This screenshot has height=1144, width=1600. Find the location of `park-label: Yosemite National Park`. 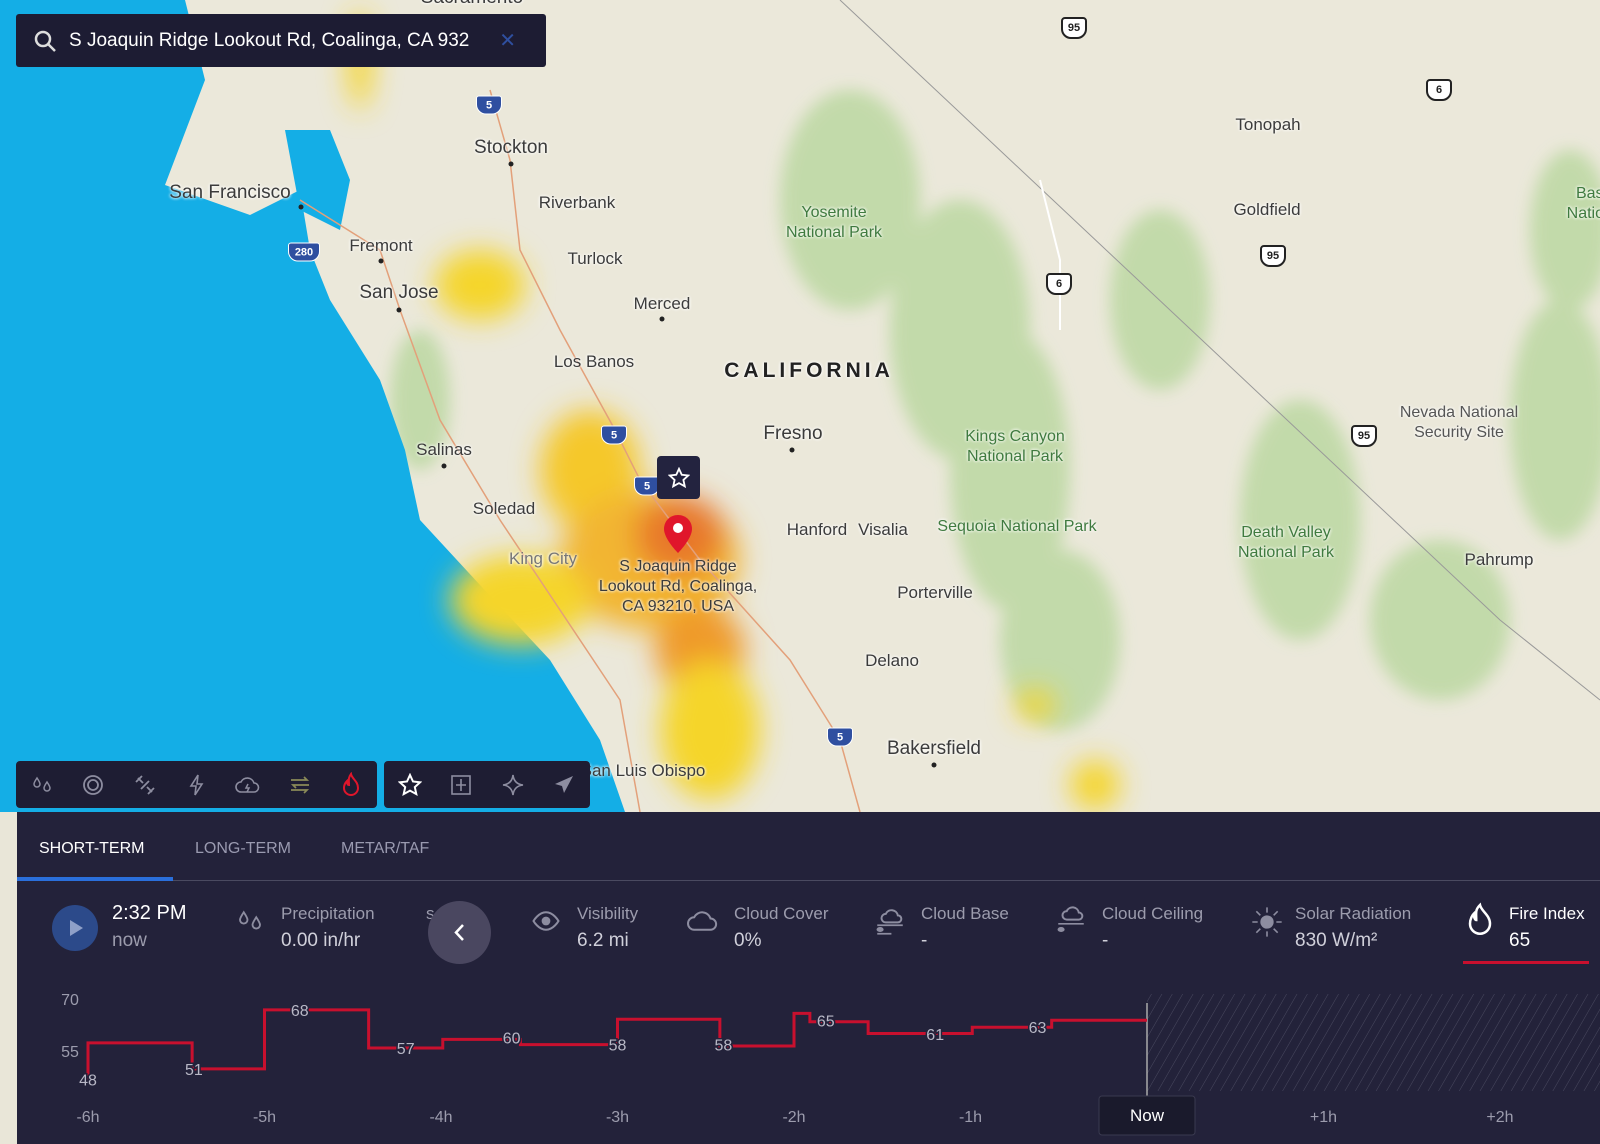

park-label: Yosemite National Park is located at coordinates (834, 222).